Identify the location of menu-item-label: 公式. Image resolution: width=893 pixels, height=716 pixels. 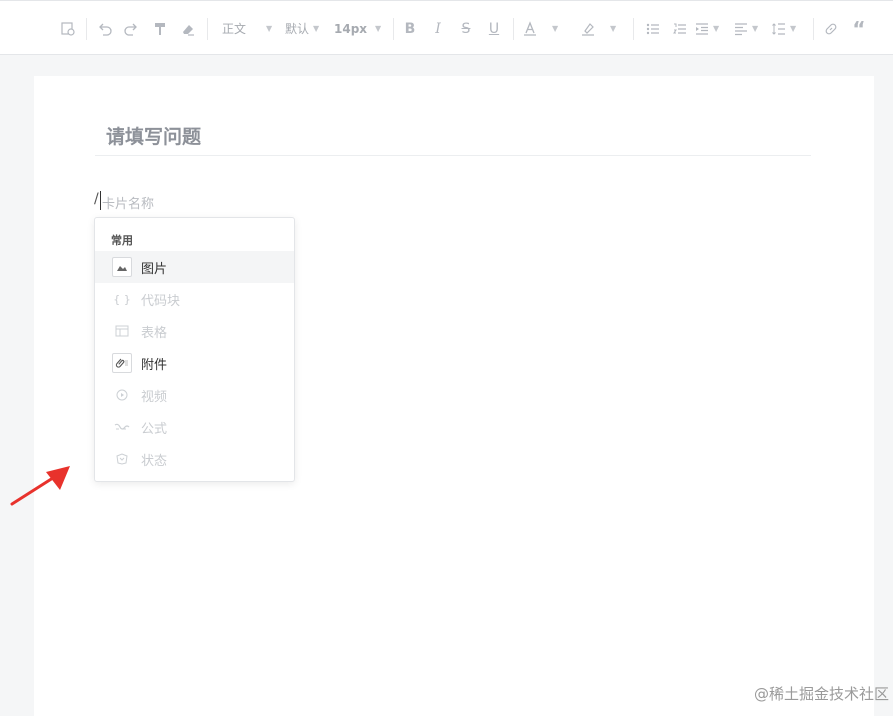
(154, 429).